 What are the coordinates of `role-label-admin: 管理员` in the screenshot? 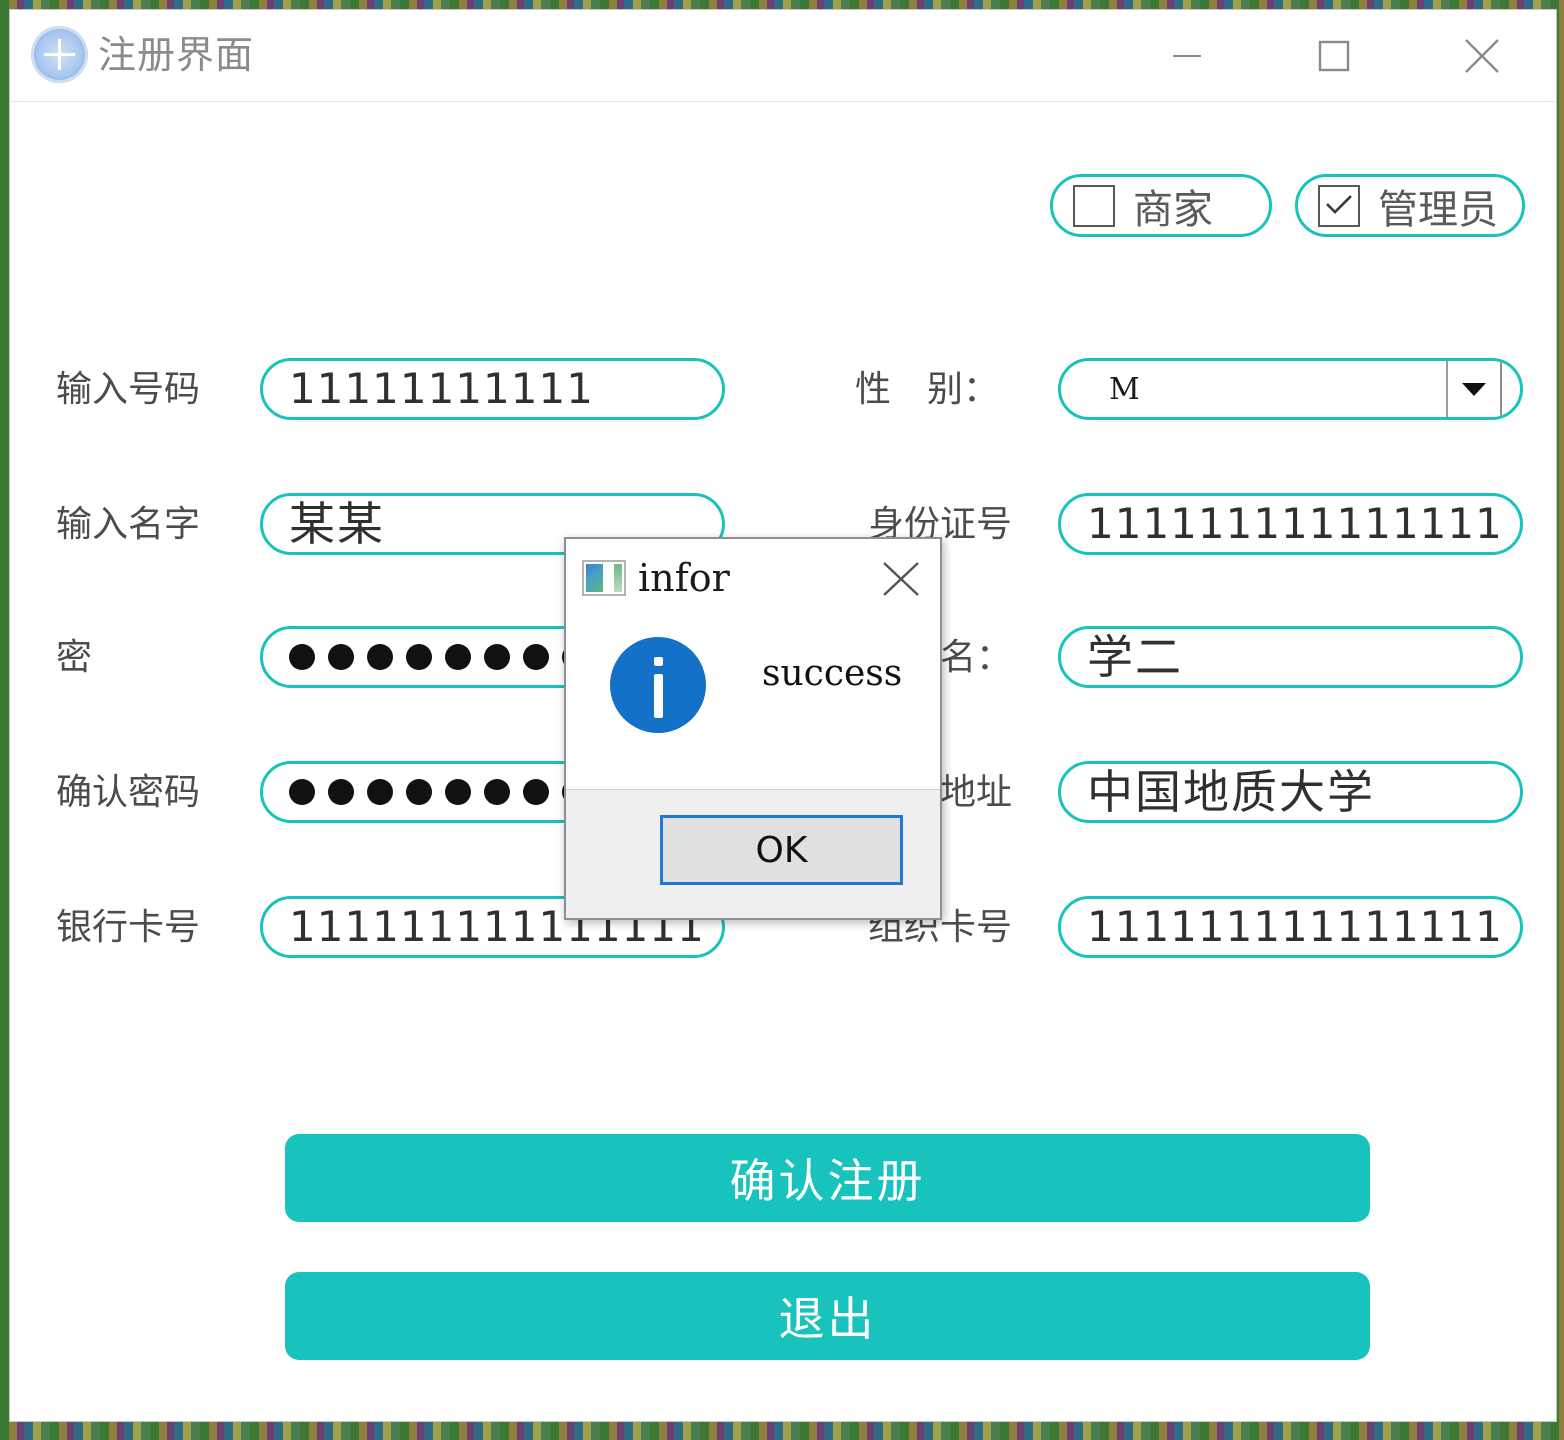 It's located at (1438, 209).